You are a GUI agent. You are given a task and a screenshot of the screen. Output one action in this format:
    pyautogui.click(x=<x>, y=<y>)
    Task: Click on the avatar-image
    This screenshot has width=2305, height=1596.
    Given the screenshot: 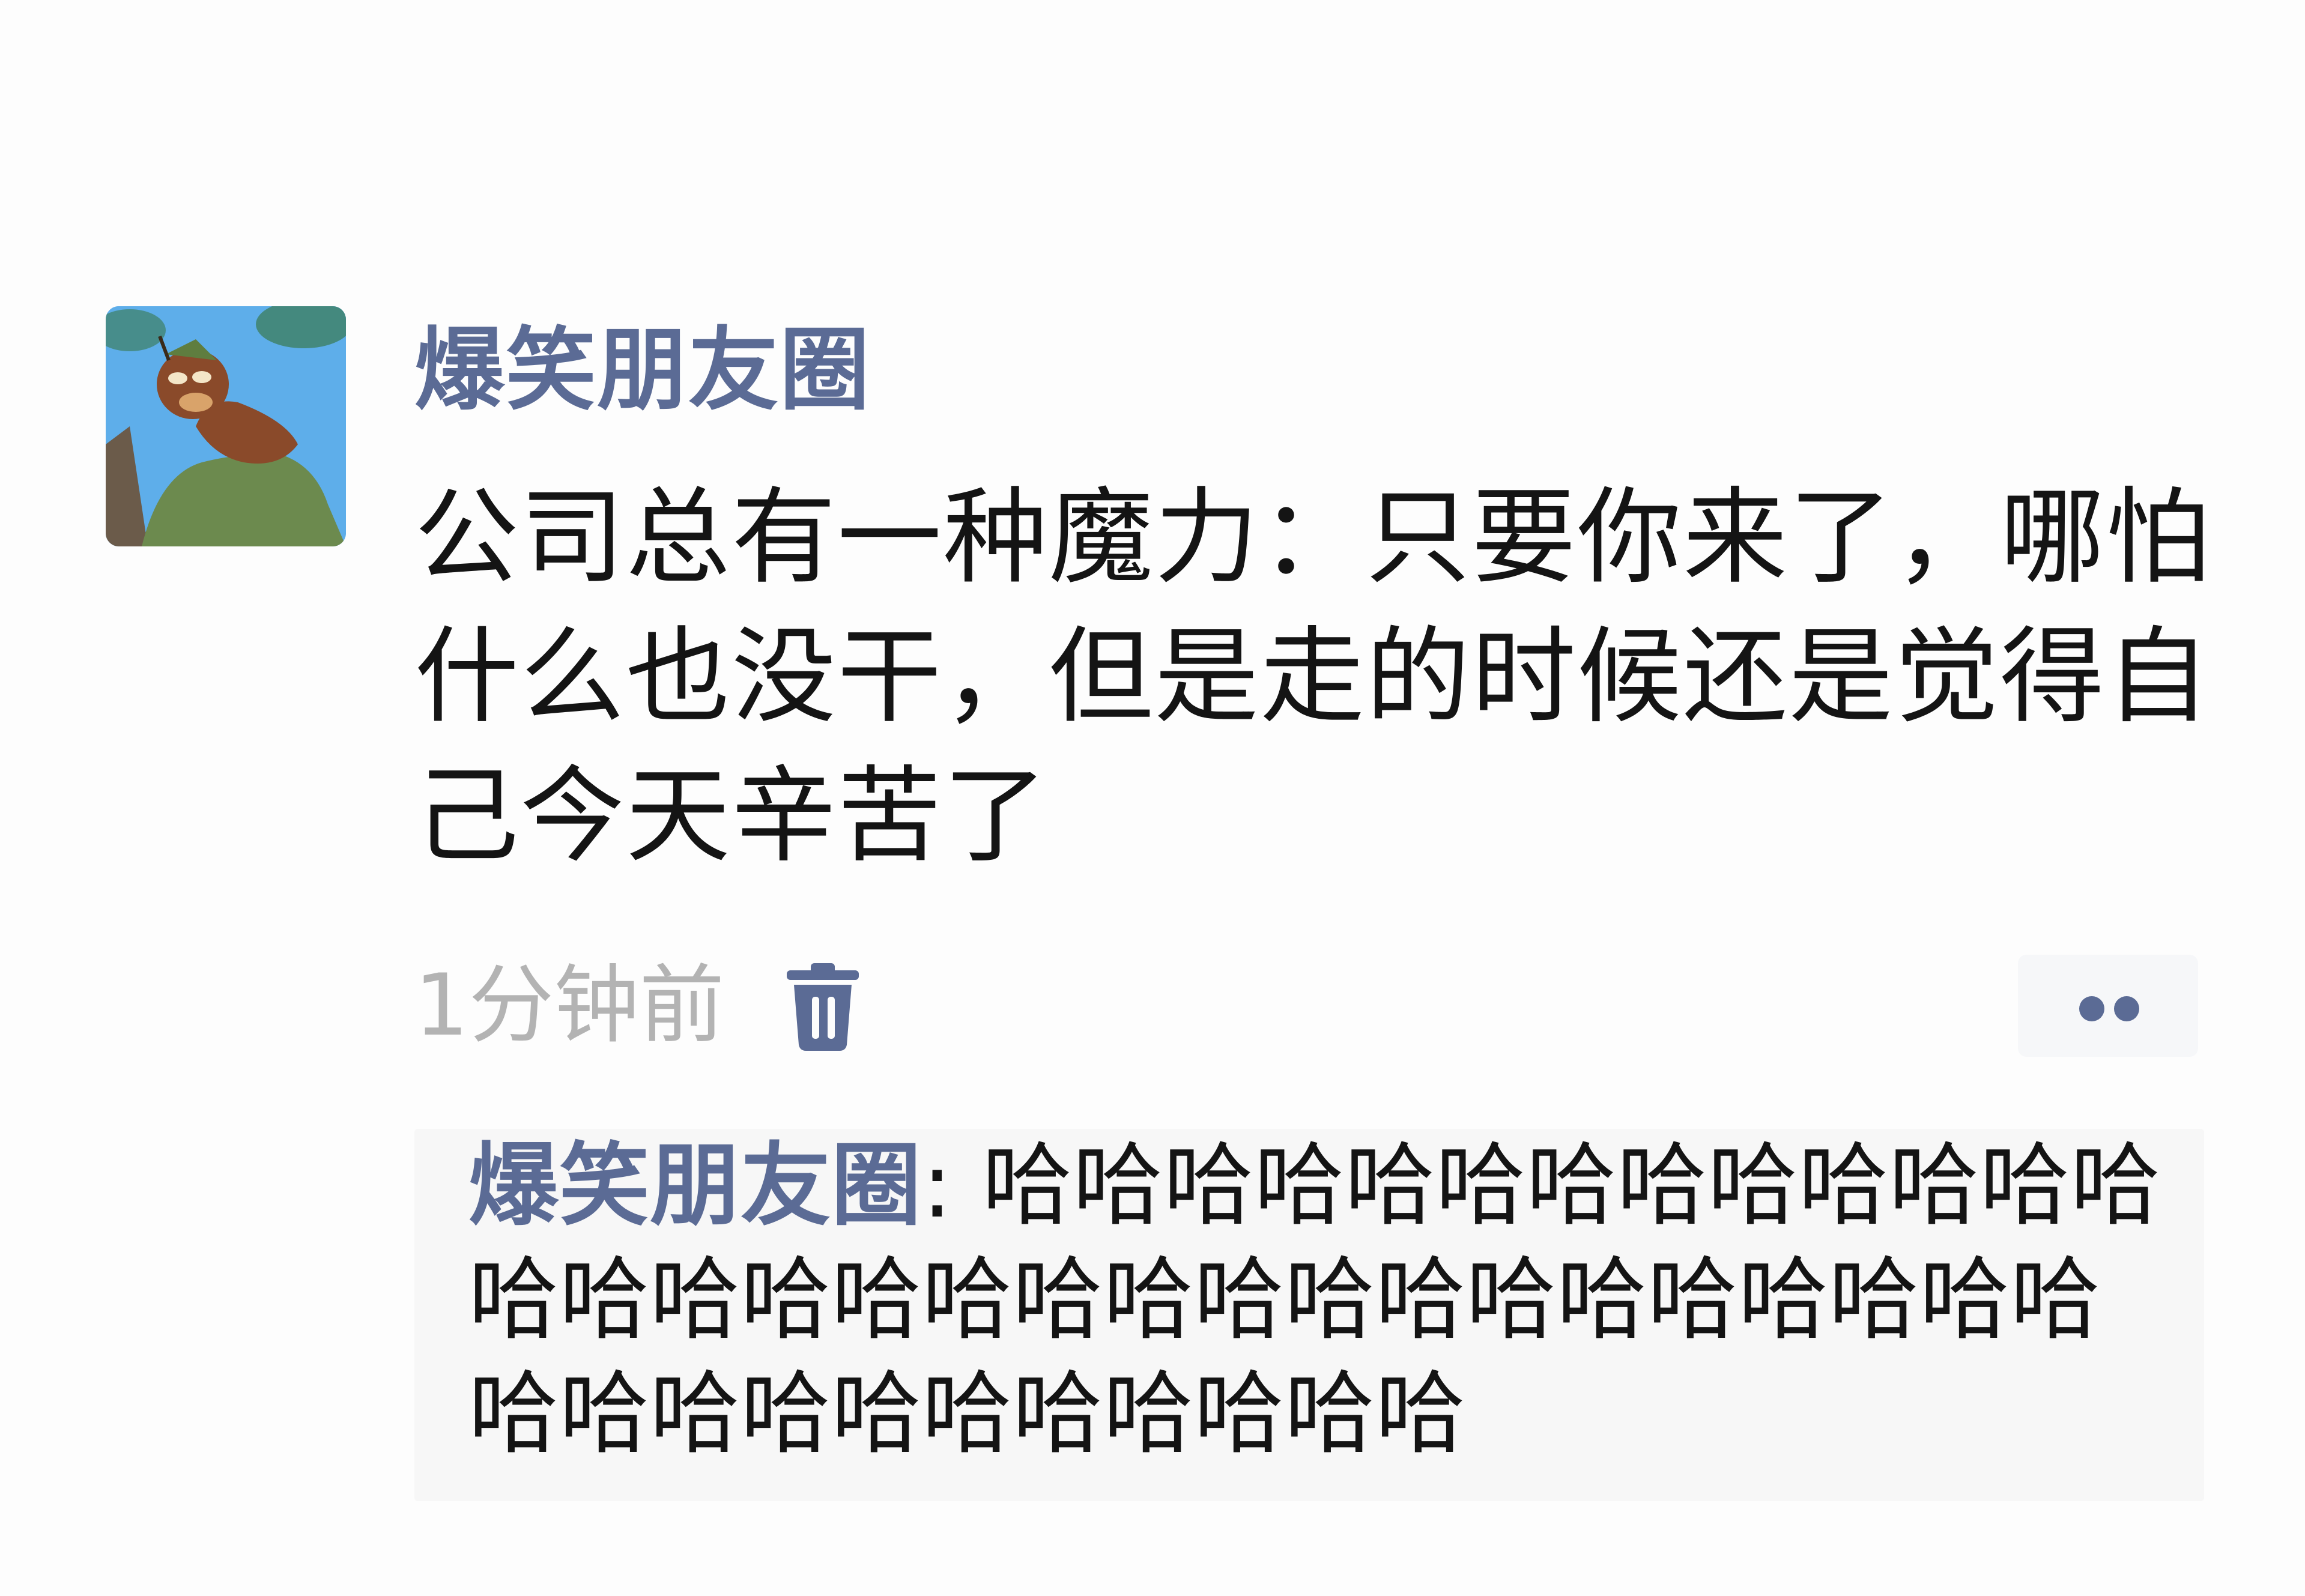 What is the action you would take?
    pyautogui.click(x=226, y=426)
    